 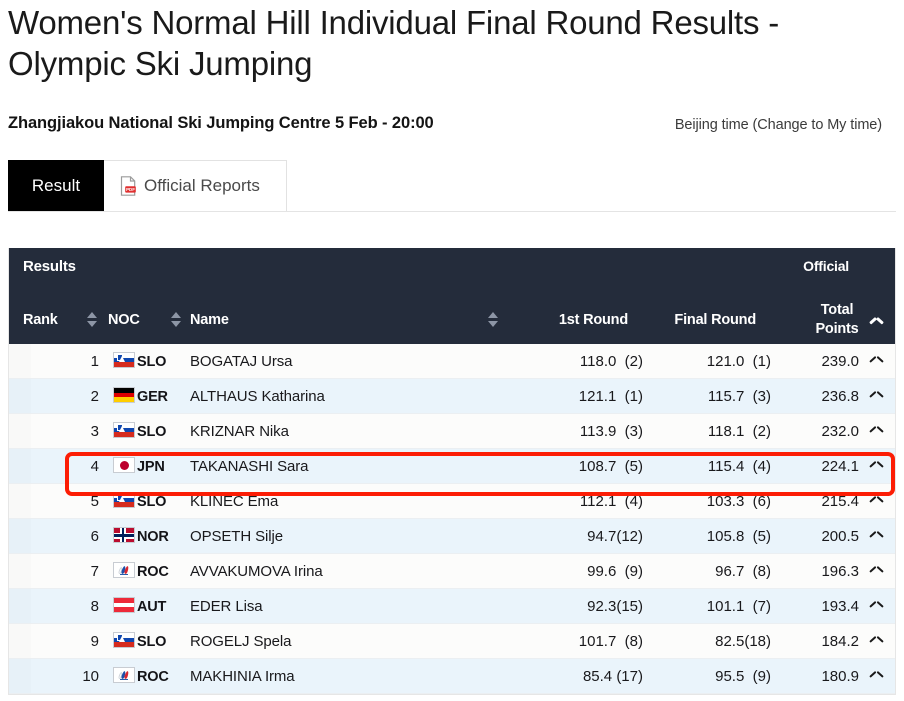 I want to click on cell-final-round: 105.8 (5), so click(x=738, y=536).